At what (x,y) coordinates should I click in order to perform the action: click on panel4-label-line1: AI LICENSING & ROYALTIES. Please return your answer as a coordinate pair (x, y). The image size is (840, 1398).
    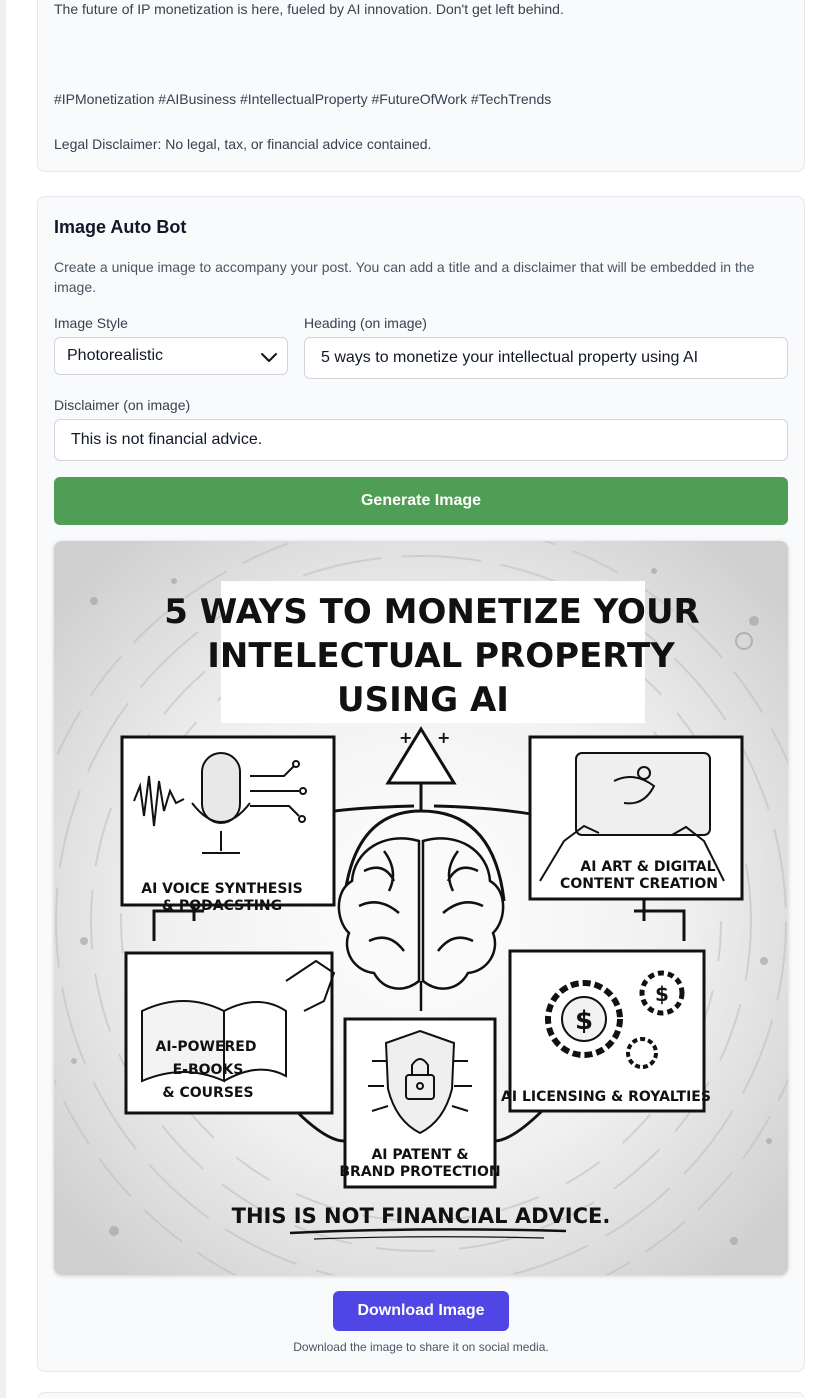
    Looking at the image, I should click on (606, 1097).